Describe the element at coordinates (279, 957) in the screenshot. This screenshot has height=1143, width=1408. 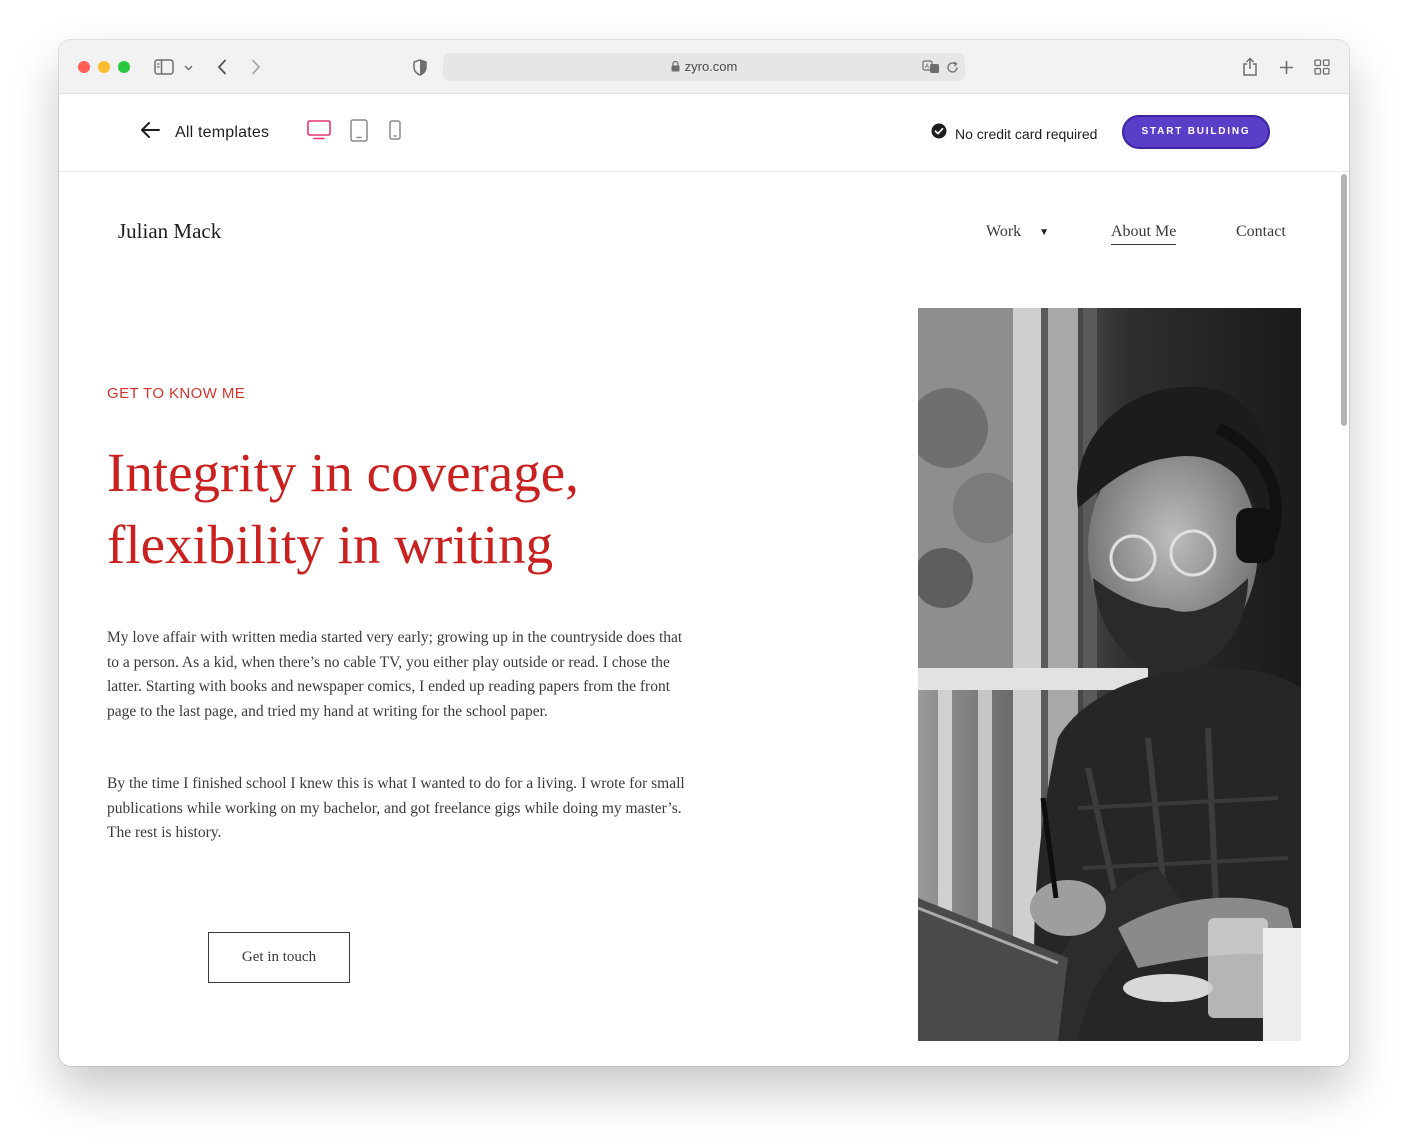
I see `get-in-touch-button: Get in touch` at that location.